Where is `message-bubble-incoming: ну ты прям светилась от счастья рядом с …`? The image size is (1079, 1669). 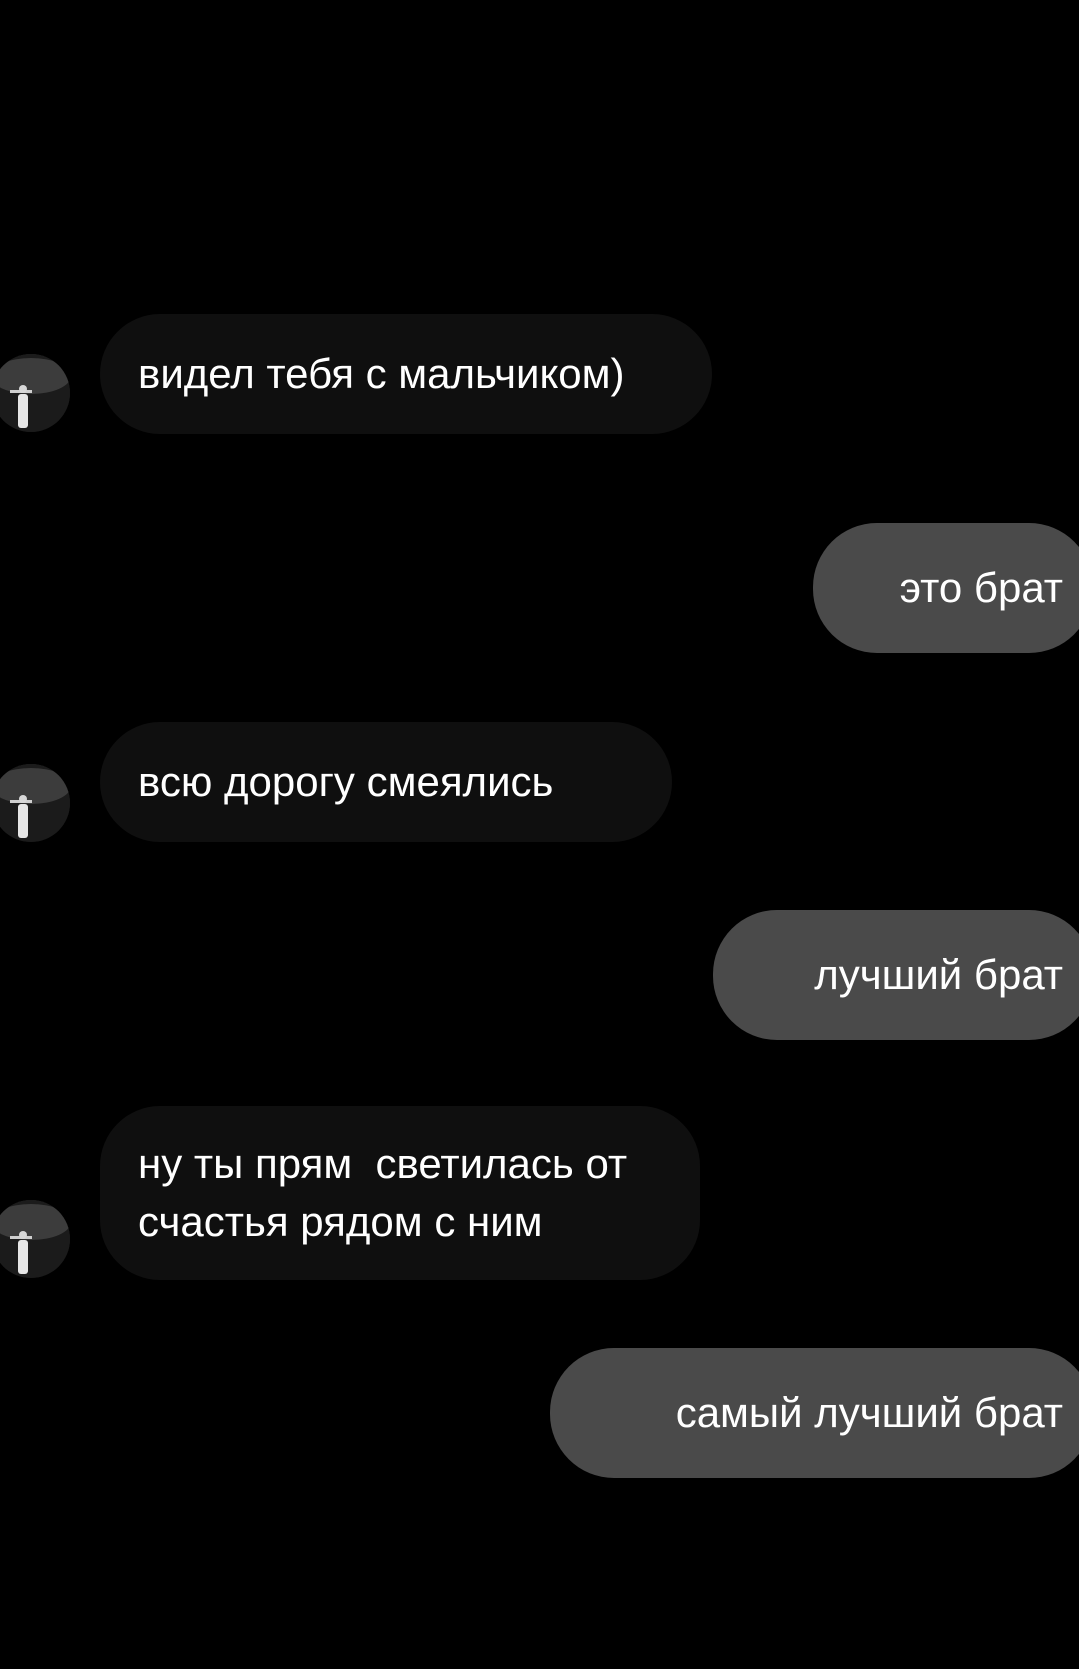 message-bubble-incoming: ну ты прям светилась от счастья рядом с … is located at coordinates (400, 1193).